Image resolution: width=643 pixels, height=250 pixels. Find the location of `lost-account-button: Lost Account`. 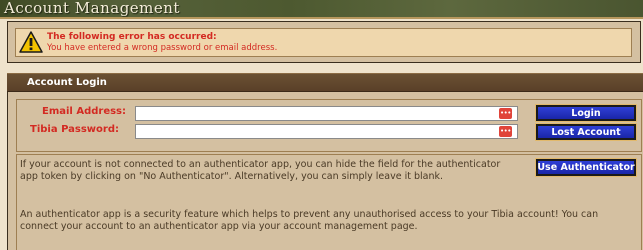

lost-account-button: Lost Account is located at coordinates (586, 132).